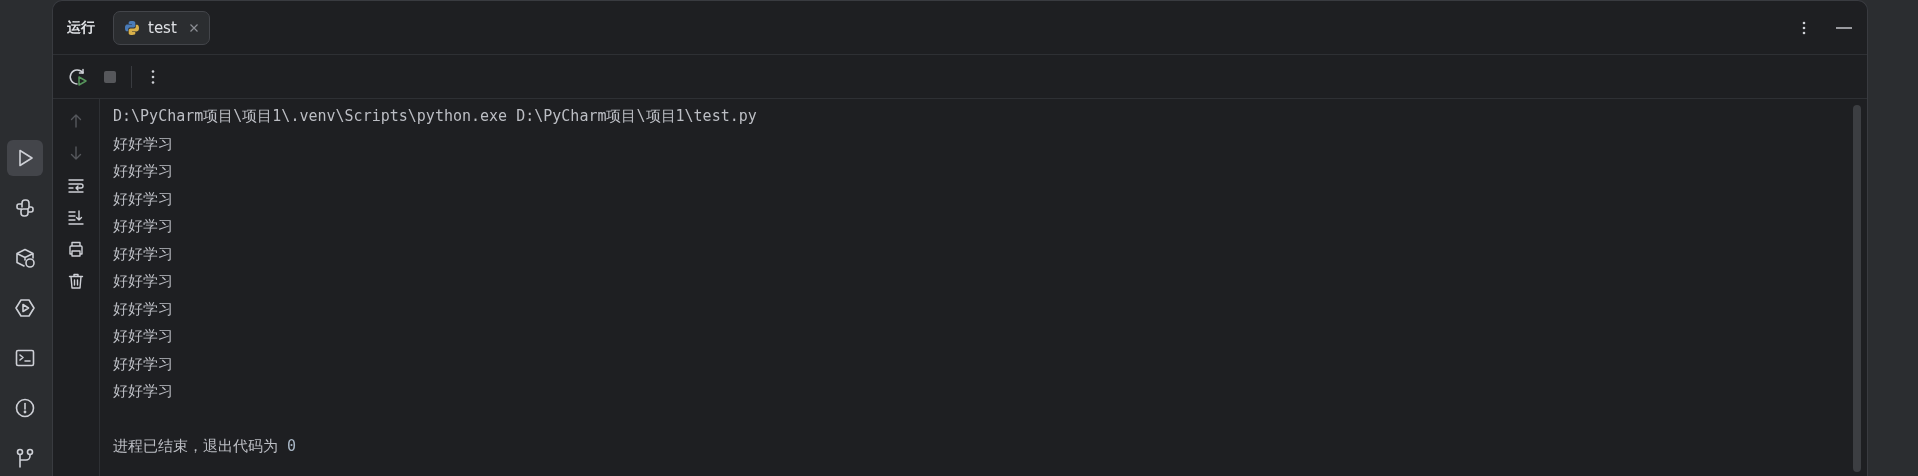  Describe the element at coordinates (292, 446) in the screenshot. I see `exit-code: 0` at that location.